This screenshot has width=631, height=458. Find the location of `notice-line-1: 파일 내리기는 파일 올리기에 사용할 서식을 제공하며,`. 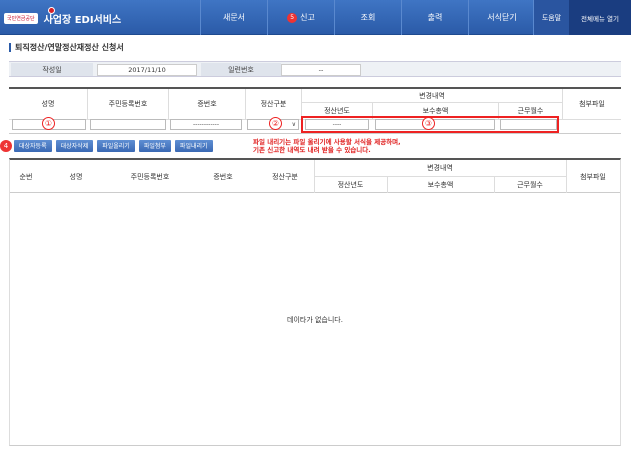

notice-line-1: 파일 내리기는 파일 올리기에 사용할 서식을 제공하며, is located at coordinates (327, 142).